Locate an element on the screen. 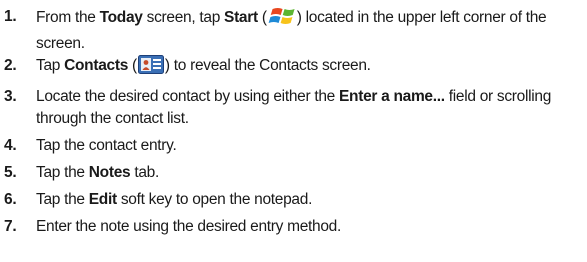 The height and width of the screenshot is (262, 587). step-4: 4. Tap the contact entry. is located at coordinates (293, 146).